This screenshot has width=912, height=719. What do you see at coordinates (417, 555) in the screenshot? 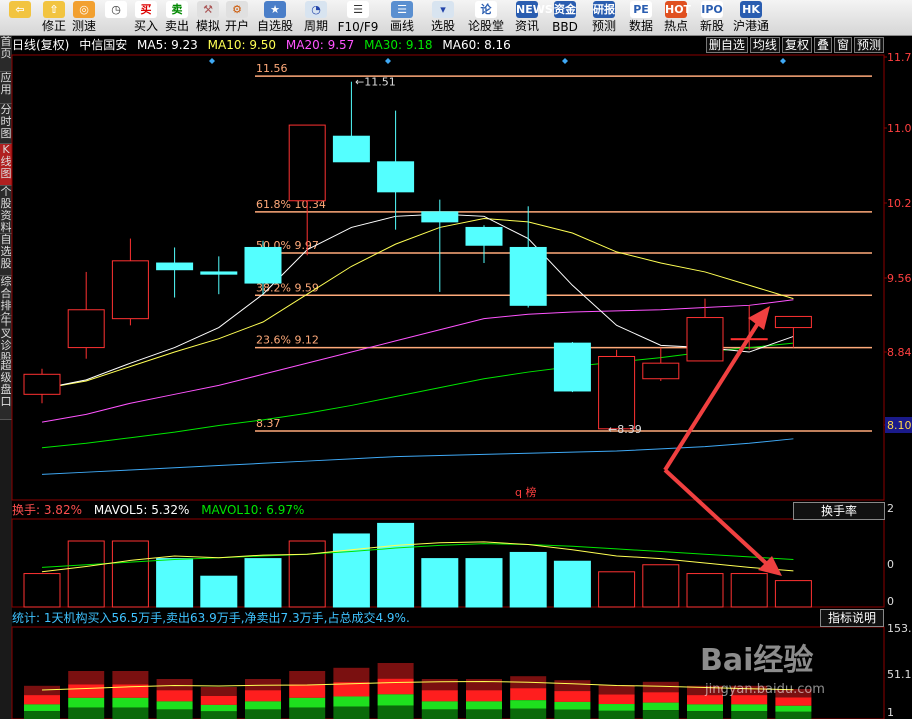
I see `mavol10-line` at bounding box center [417, 555].